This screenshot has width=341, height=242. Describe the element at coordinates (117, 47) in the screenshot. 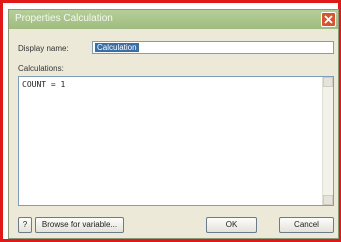

I see `display-name-value: Calculation` at that location.